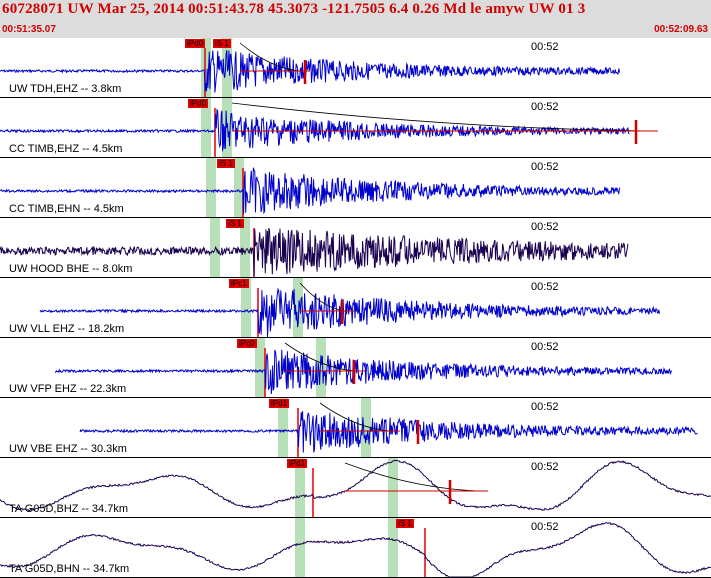 This screenshot has height=578, width=711. Describe the element at coordinates (69, 569) in the screenshot. I see `station-channel-label: TA G05D,BHN -- 34.7km` at that location.